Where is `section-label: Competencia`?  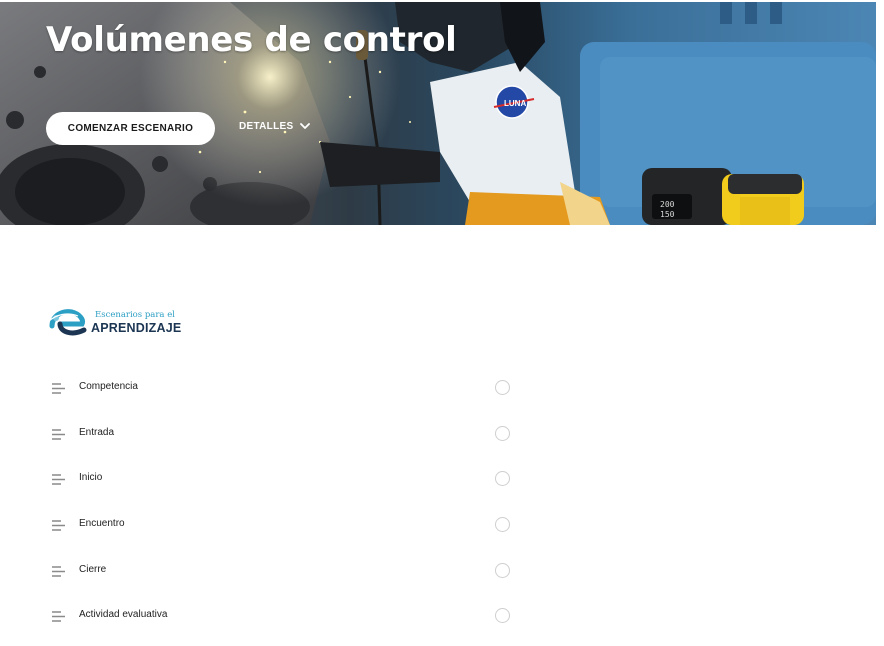 section-label: Competencia is located at coordinates (108, 386).